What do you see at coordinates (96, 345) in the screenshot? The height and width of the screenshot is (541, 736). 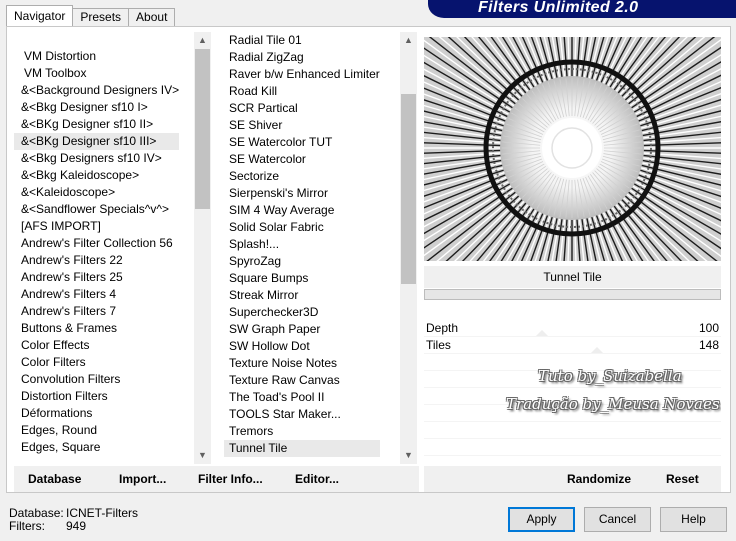 I see `category-item: Color Effects` at bounding box center [96, 345].